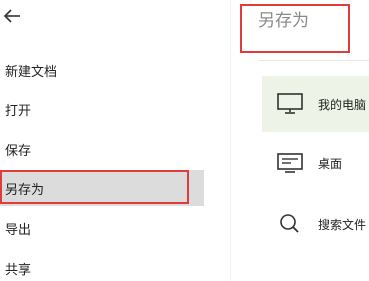 This screenshot has width=369, height=281. What do you see at coordinates (18, 151) in the screenshot?
I see `nav-item-label: 保存` at bounding box center [18, 151].